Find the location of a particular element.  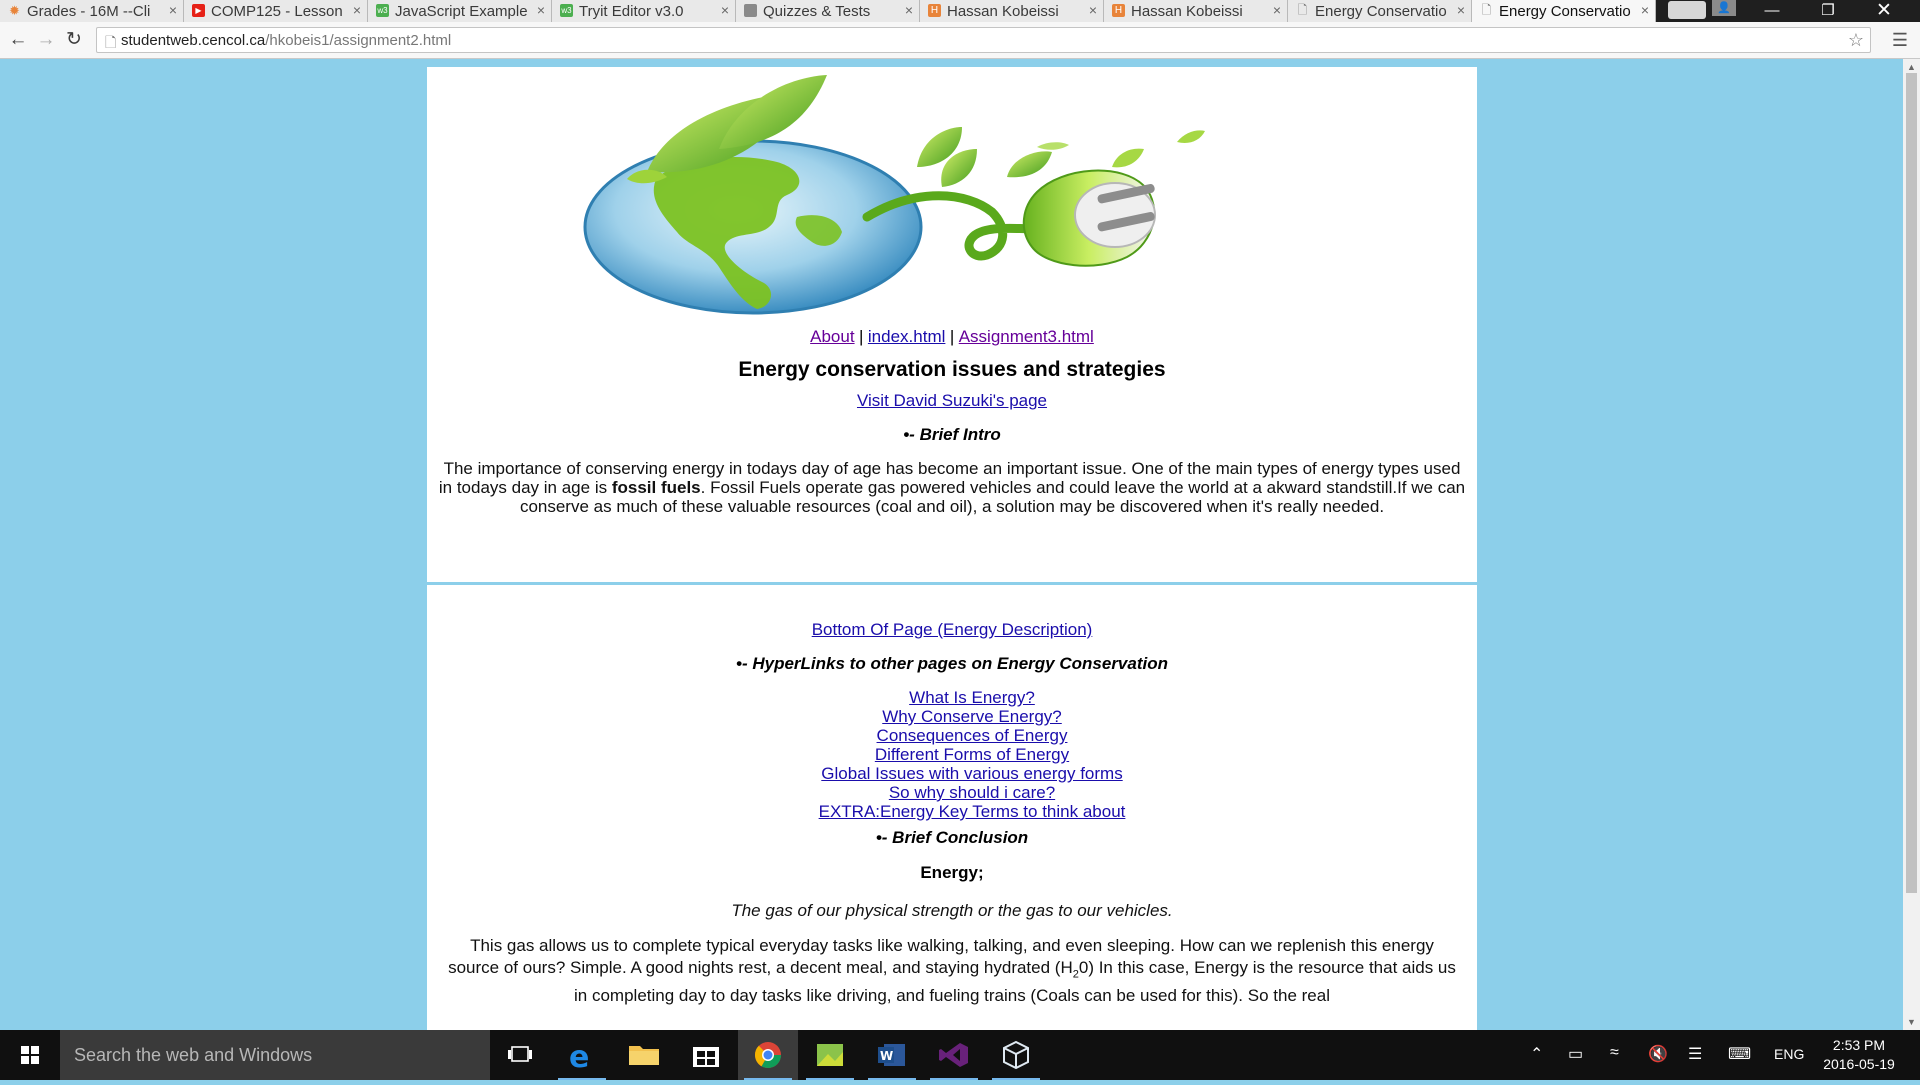

tab-hassan-2: H Hassan Kobeissi × is located at coordinates (1196, 11).